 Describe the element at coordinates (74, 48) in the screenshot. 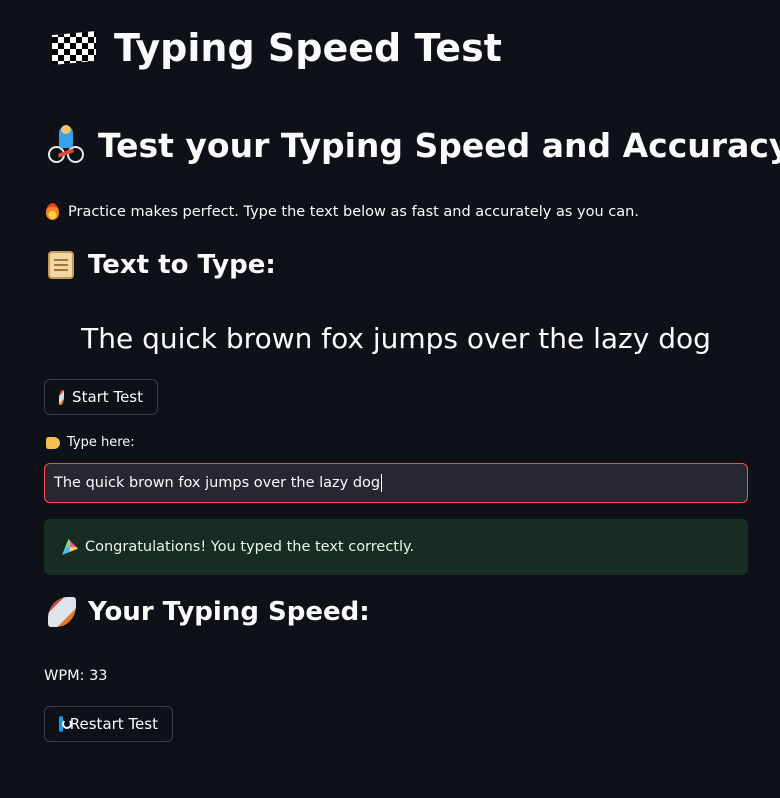

I see `checkered-flag-icon` at that location.